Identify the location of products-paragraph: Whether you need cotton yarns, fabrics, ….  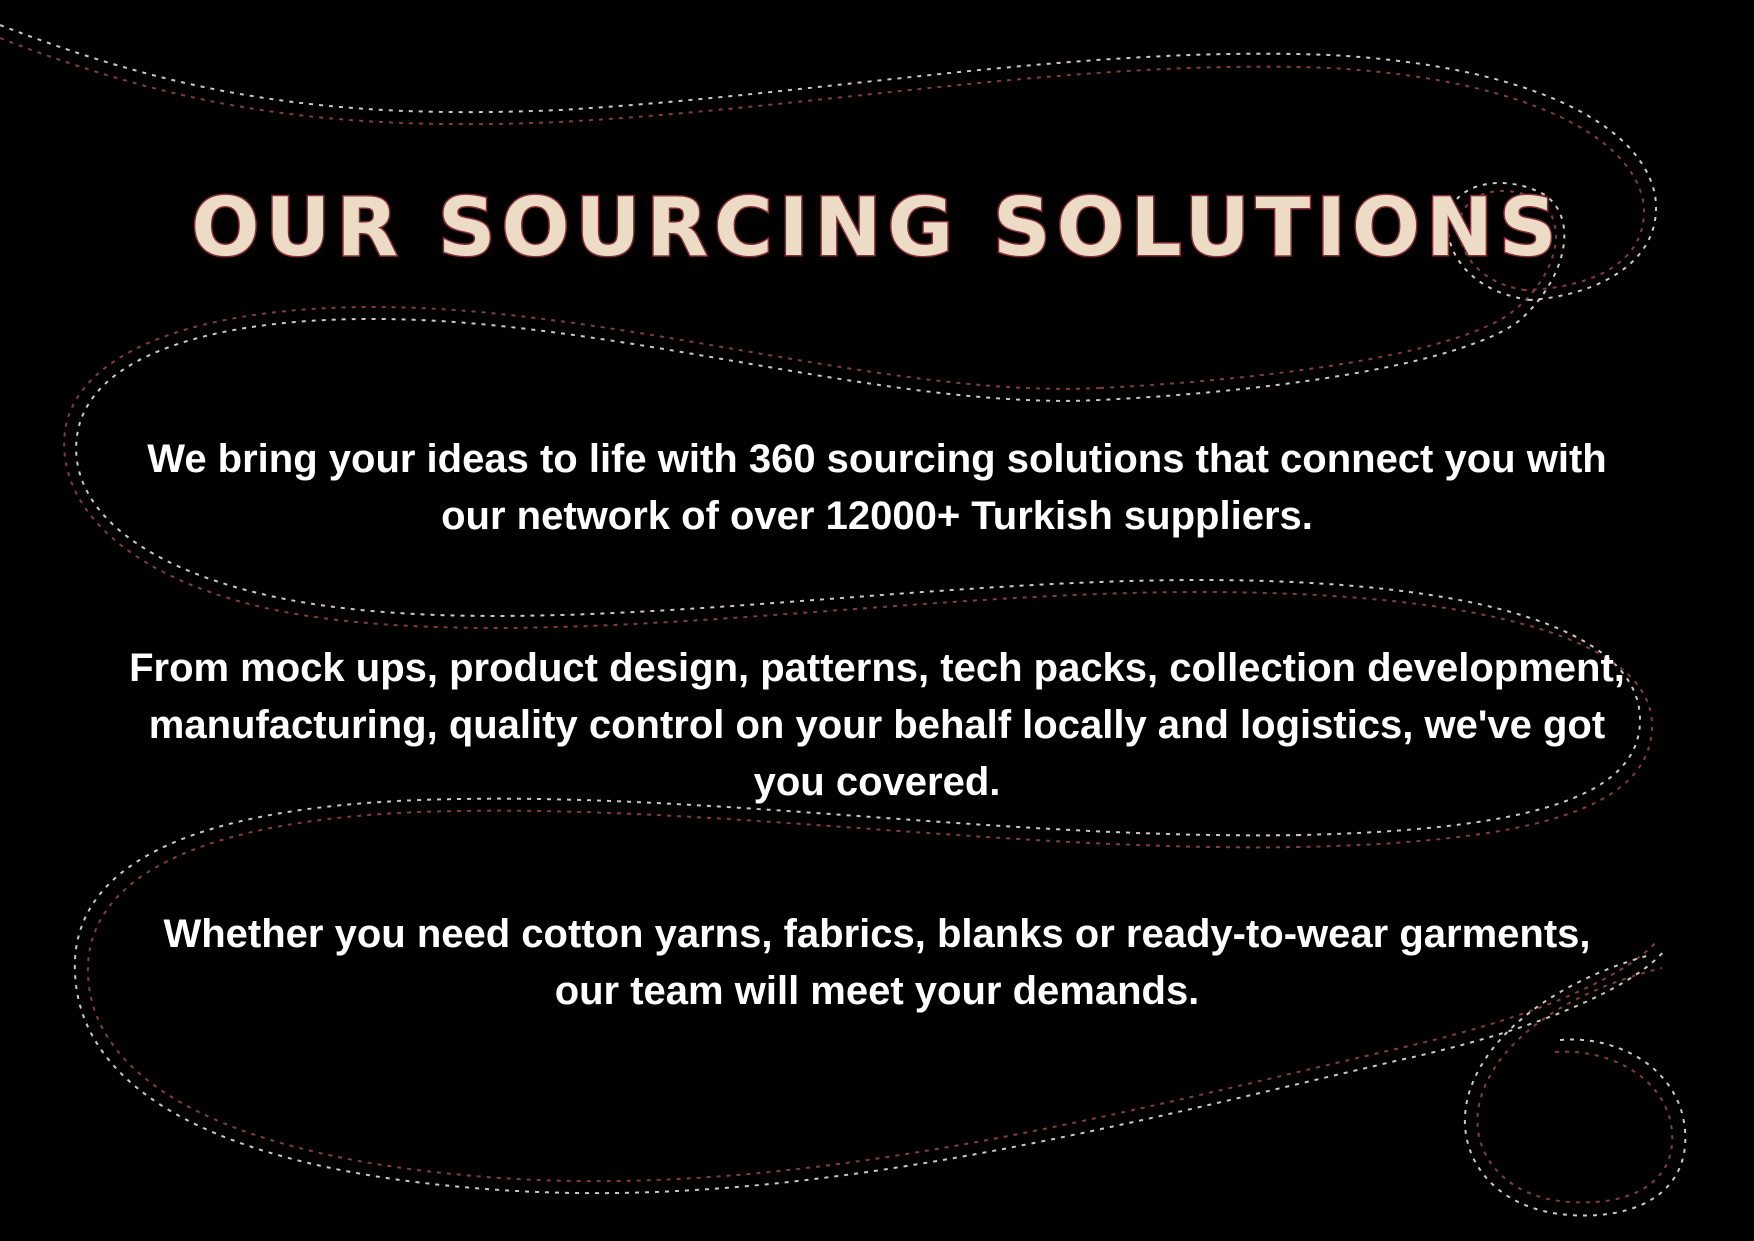
(877, 962).